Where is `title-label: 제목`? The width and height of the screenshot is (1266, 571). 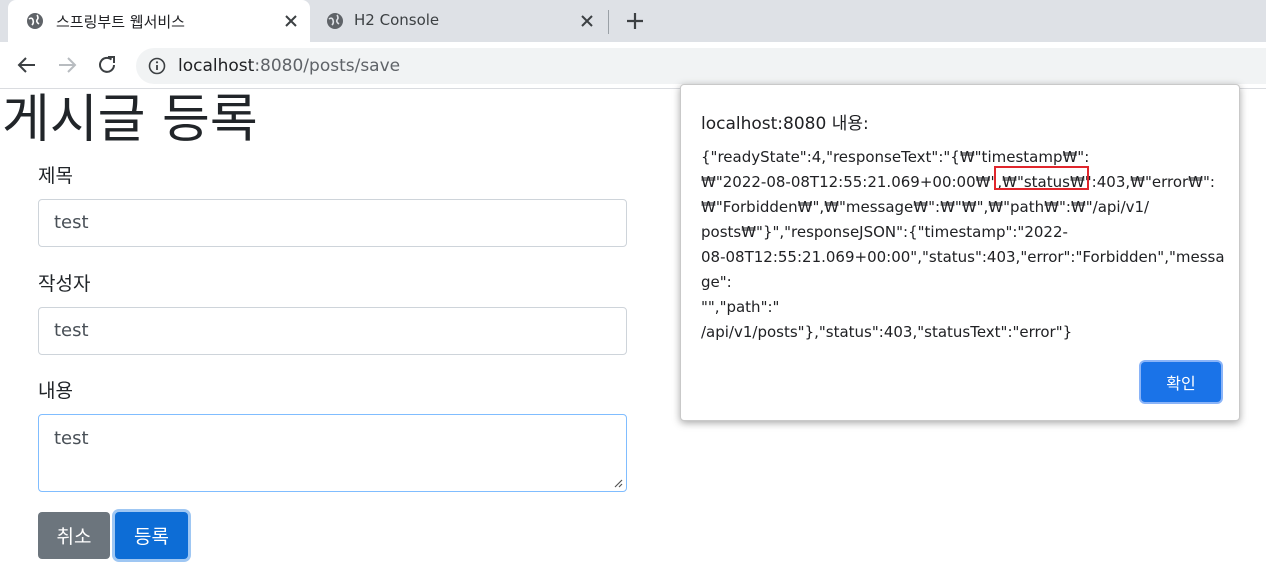 title-label: 제목 is located at coordinates (55, 176).